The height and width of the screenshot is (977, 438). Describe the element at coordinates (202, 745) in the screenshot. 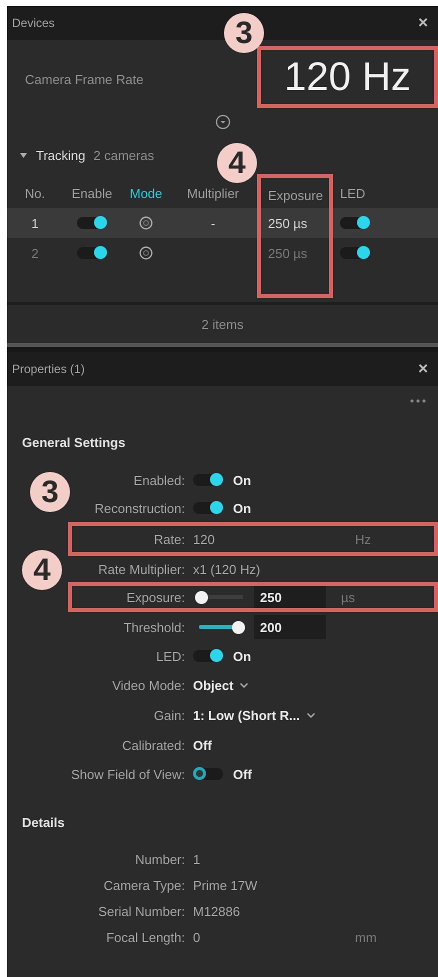

I see `field-value: Off` at that location.